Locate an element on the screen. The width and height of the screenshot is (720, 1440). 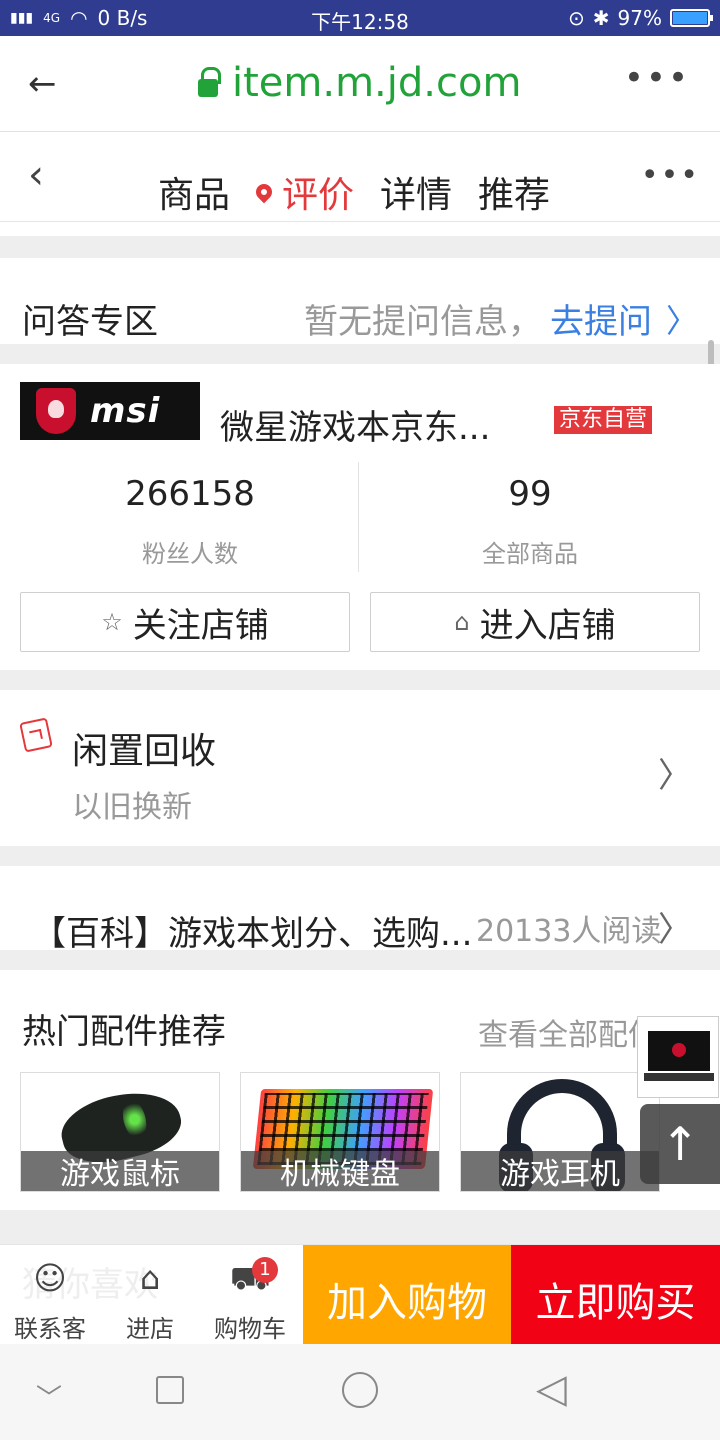
store-label: 进店 is located at coordinates (150, 1329).